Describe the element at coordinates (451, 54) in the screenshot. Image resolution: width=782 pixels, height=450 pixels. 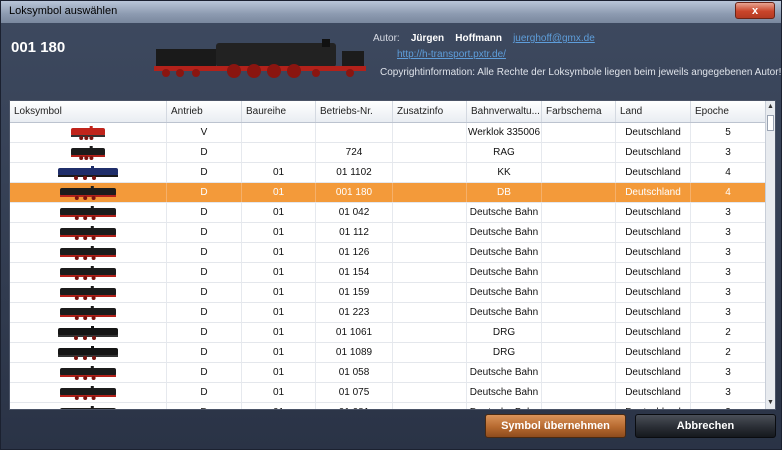
I see `author-url-link: http://h-transport.pxtr.de/` at that location.